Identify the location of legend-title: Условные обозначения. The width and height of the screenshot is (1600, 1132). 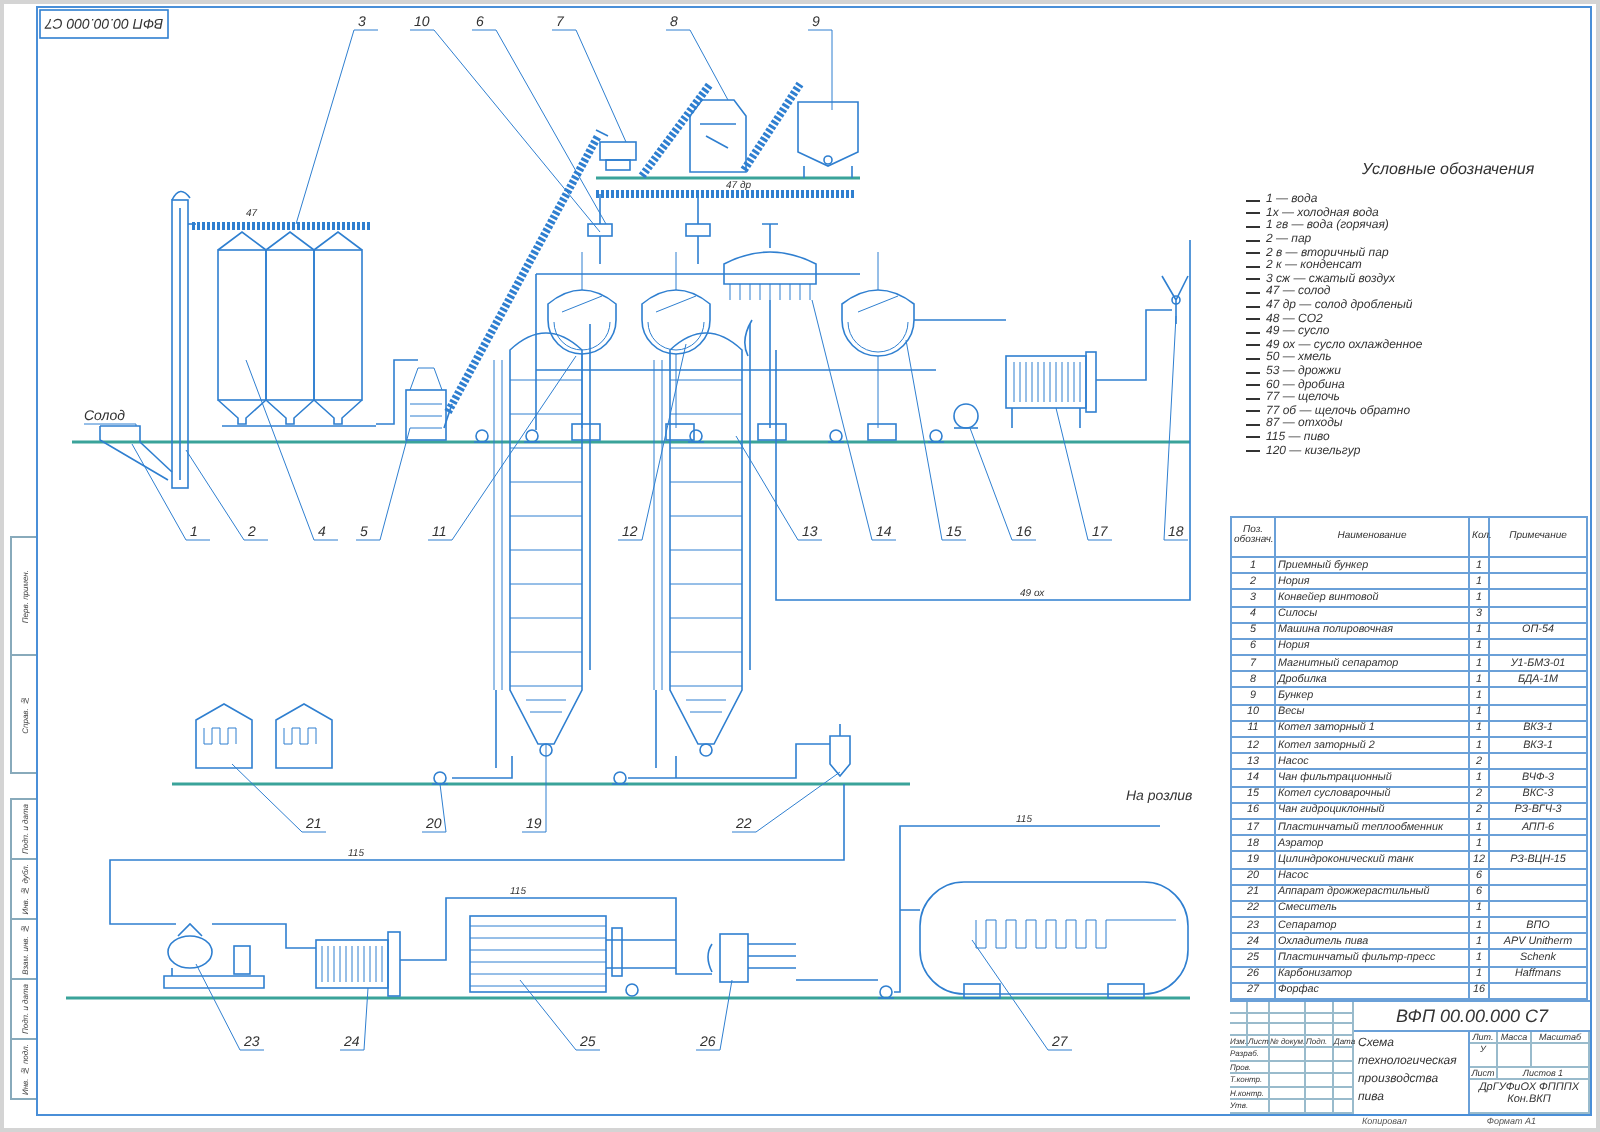
(1449, 169).